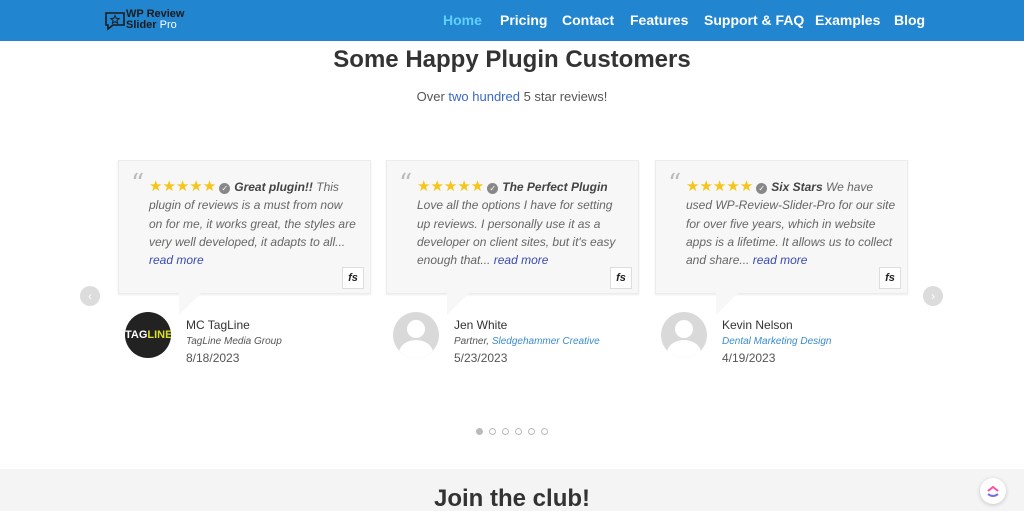  I want to click on chevron-right-icon: ›, so click(933, 296).